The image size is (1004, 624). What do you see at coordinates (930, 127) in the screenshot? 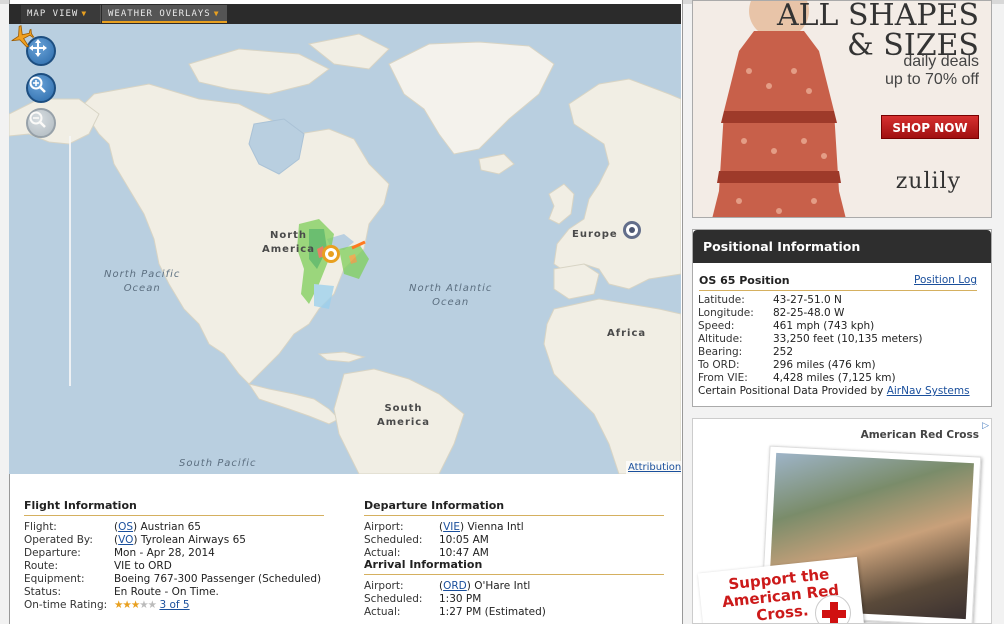
I see `shop-now-button: SHOP NOW` at bounding box center [930, 127].